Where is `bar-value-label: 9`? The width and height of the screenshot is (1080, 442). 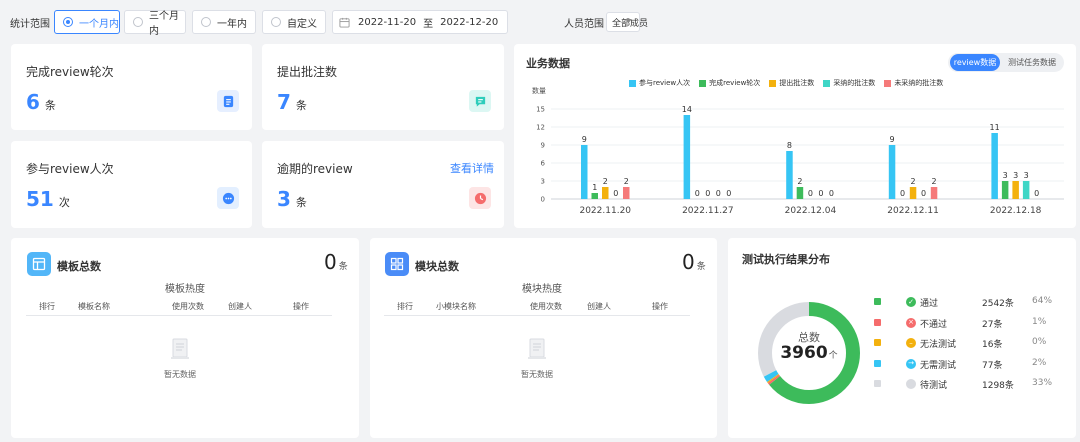
bar-value-label: 9 is located at coordinates (584, 139).